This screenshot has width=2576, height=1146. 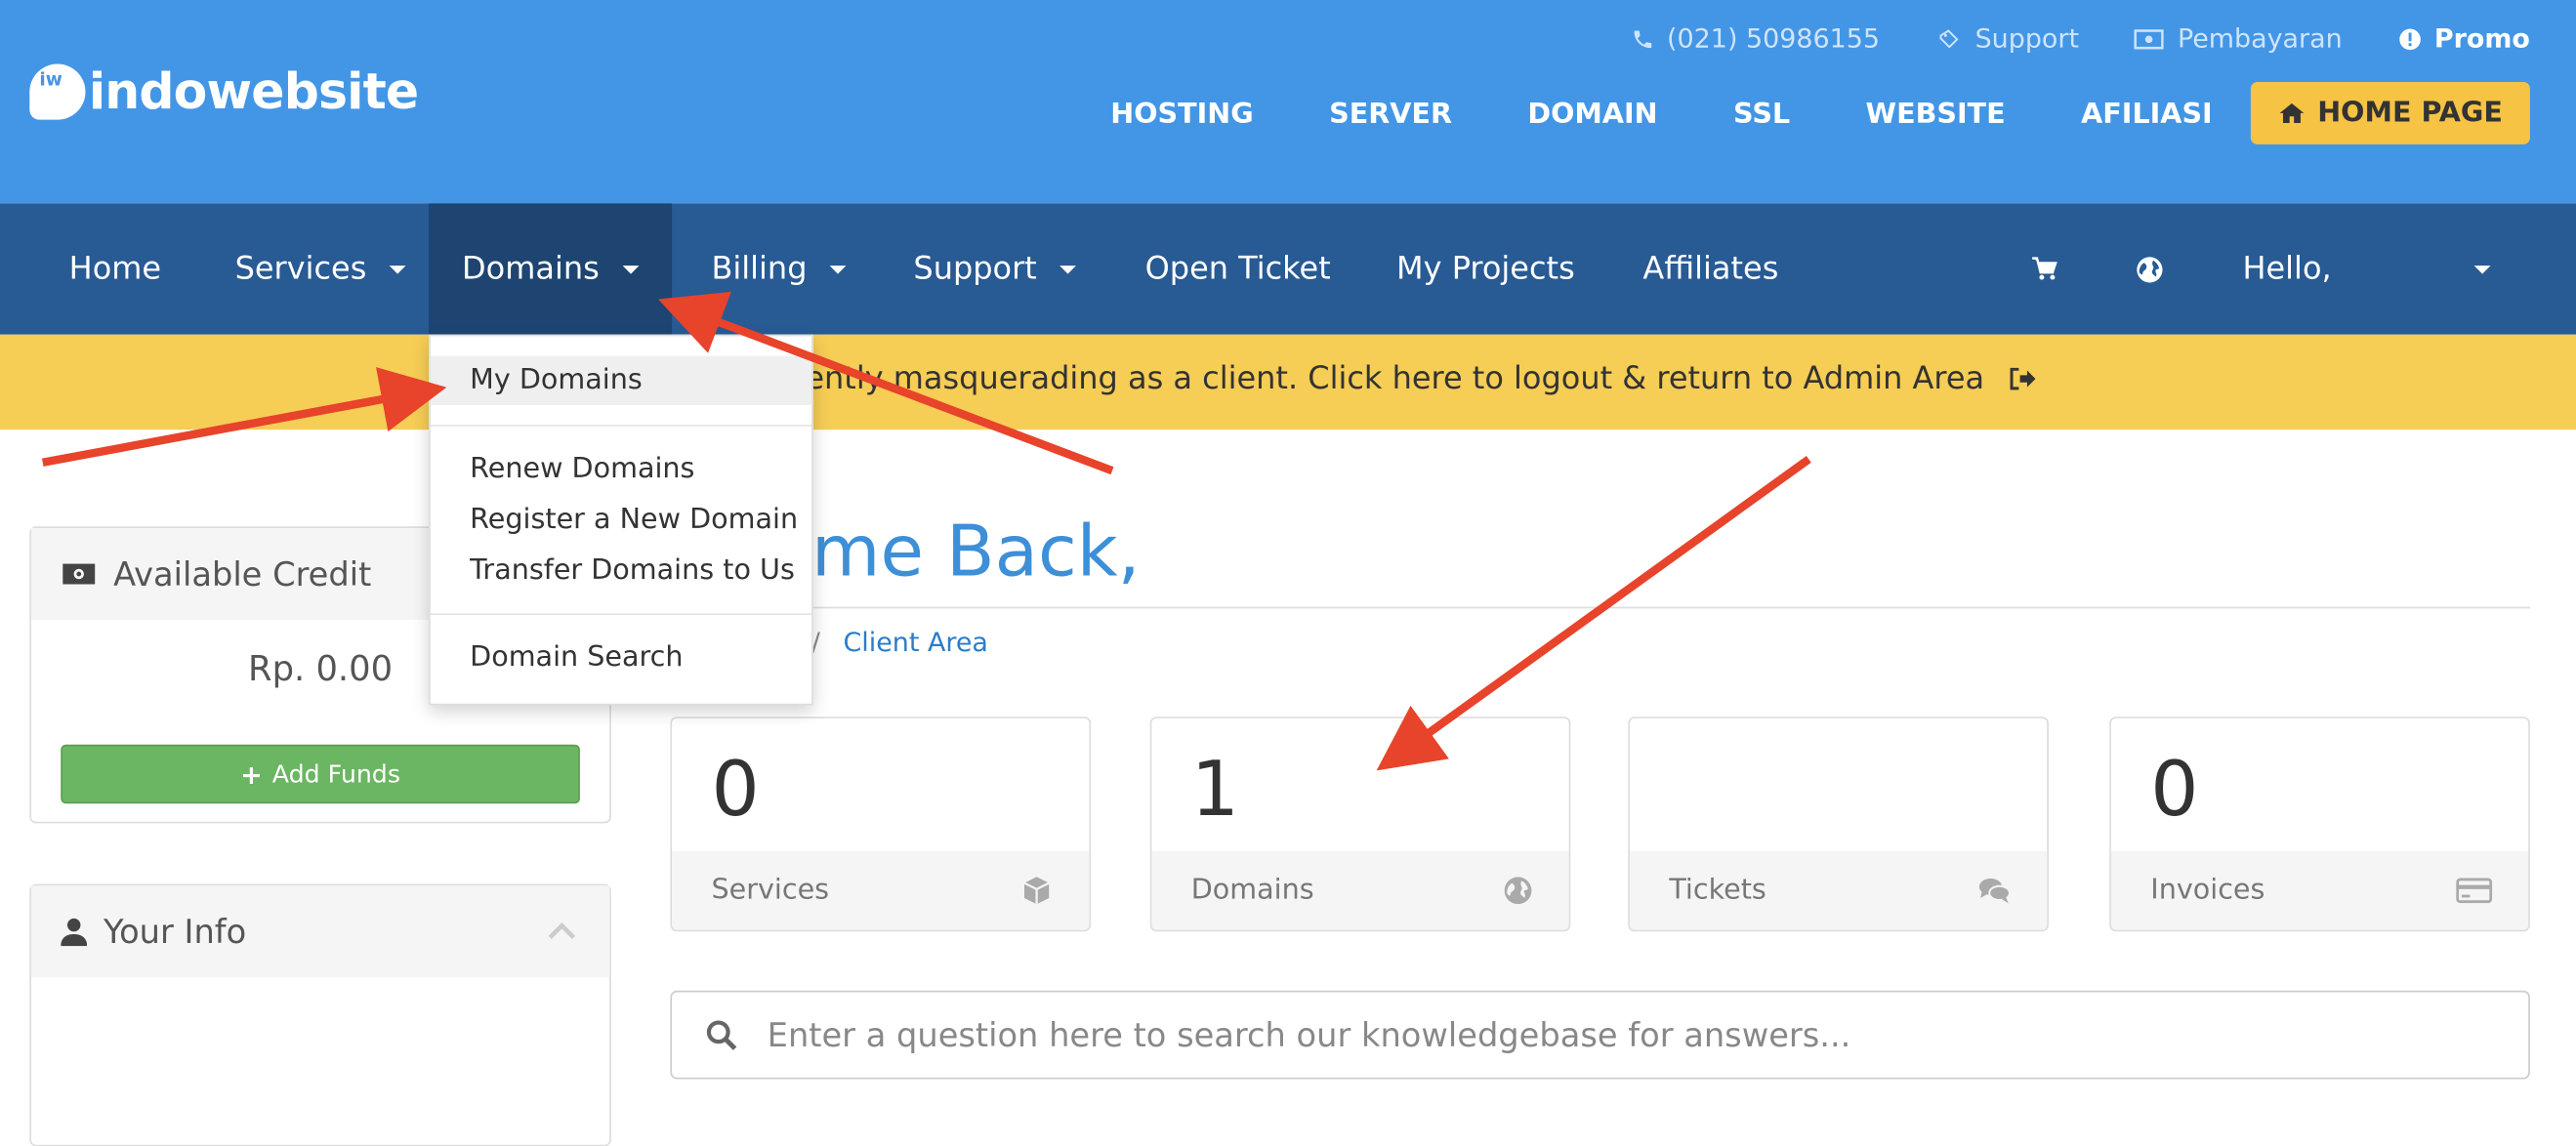 I want to click on nav-services: Services, so click(x=320, y=268).